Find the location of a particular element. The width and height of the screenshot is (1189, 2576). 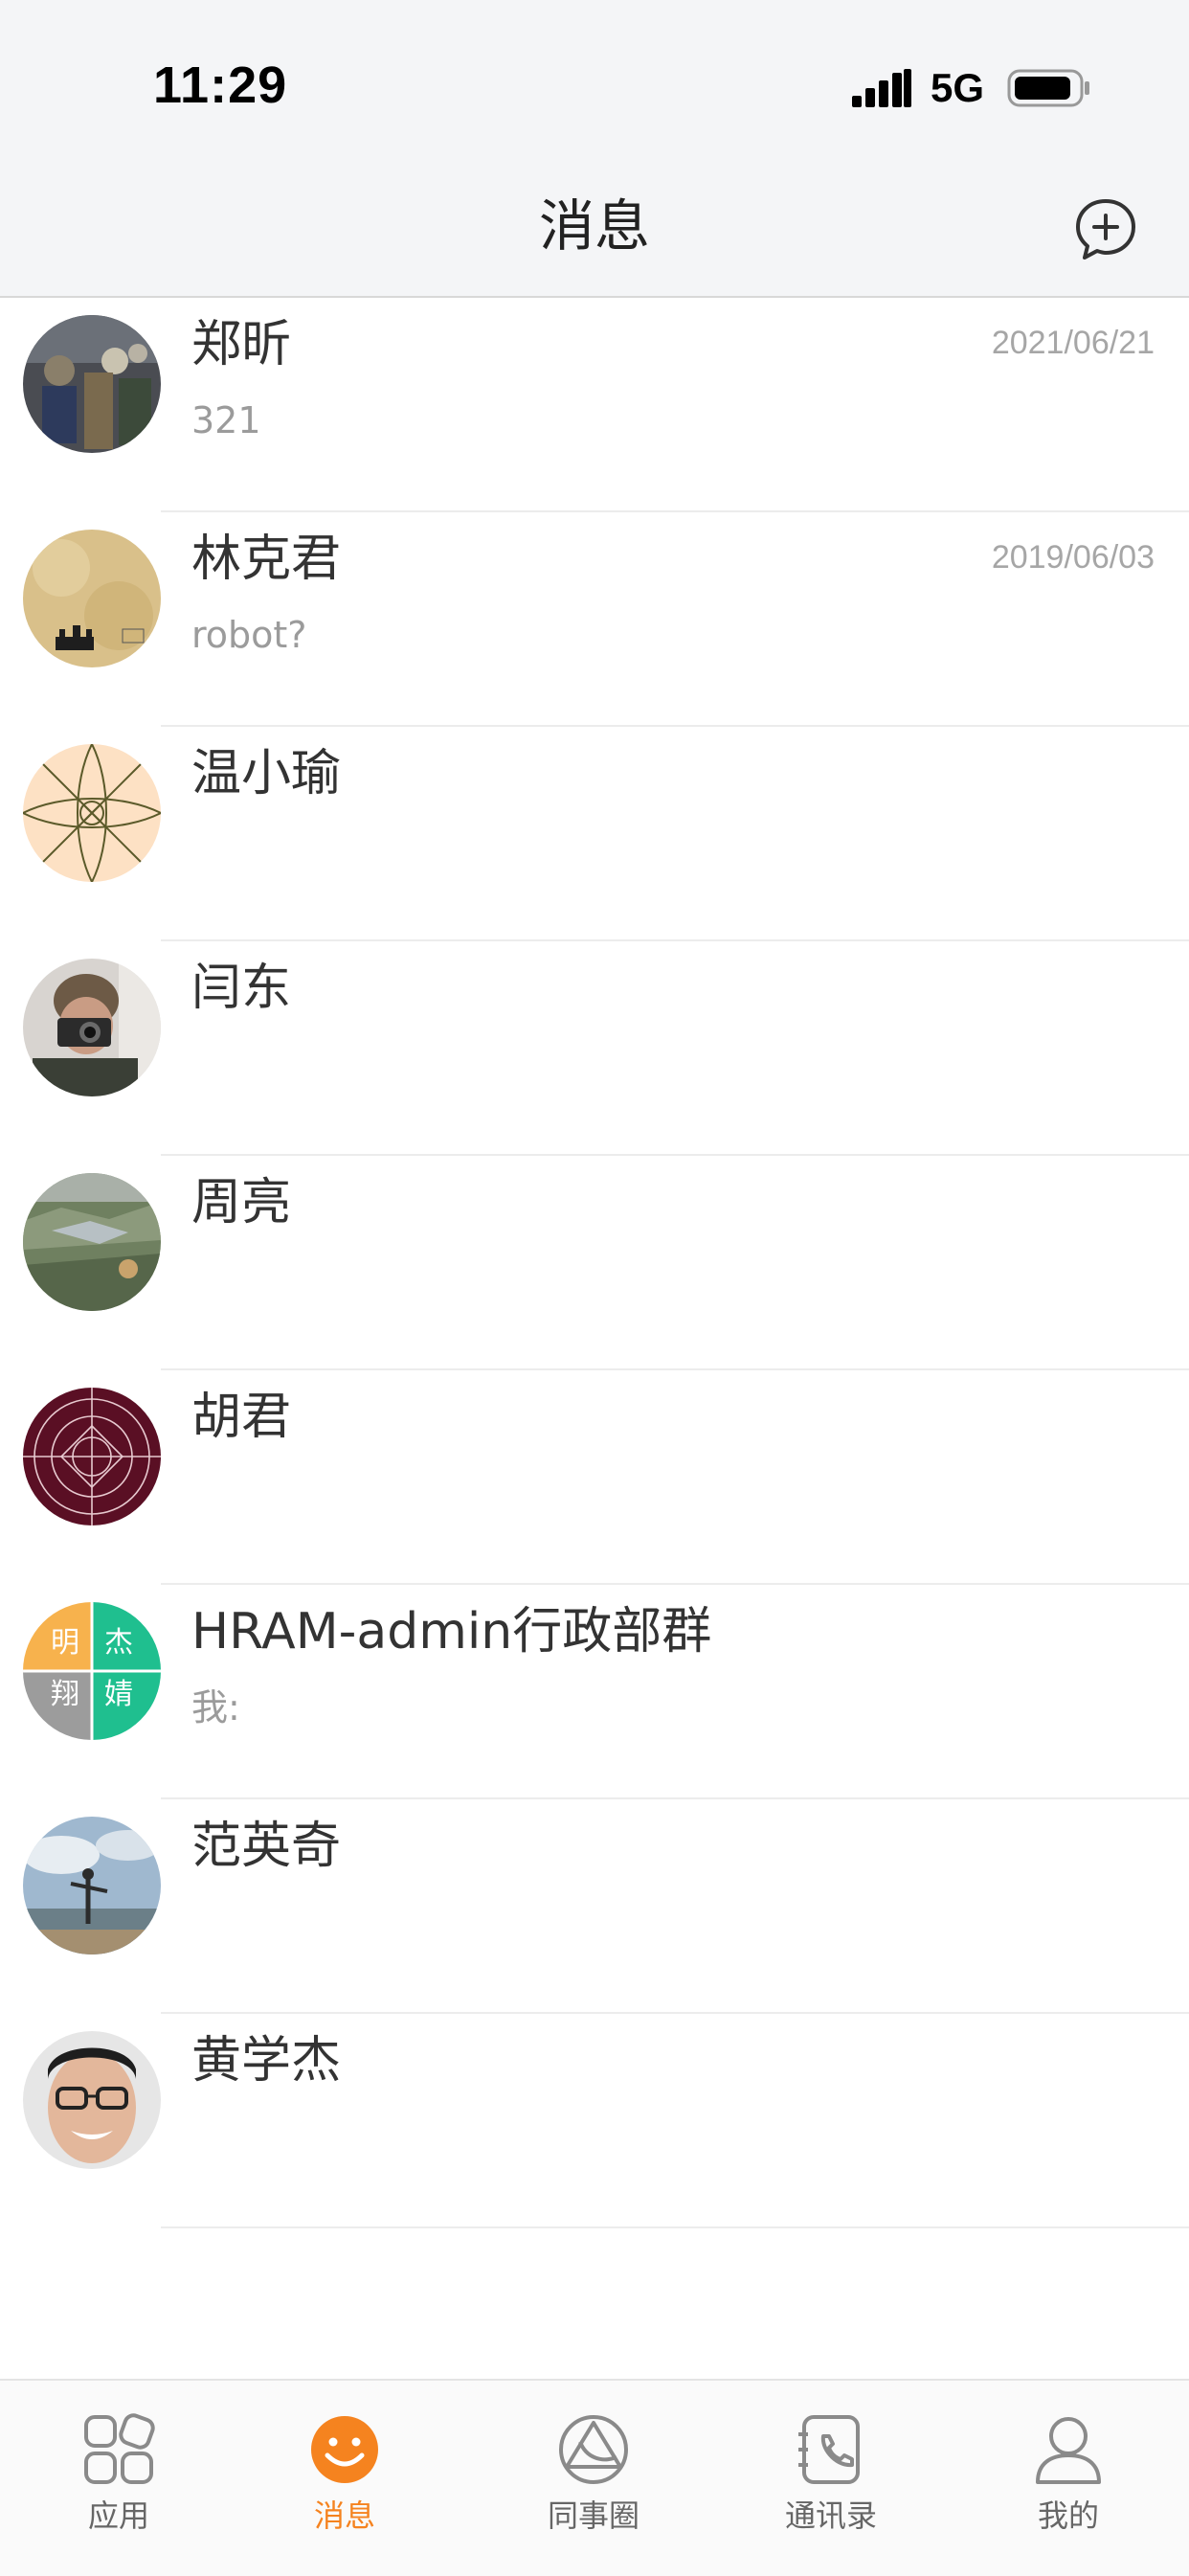

group-avatar: 明 杰 翔 婧 is located at coordinates (92, 1671).